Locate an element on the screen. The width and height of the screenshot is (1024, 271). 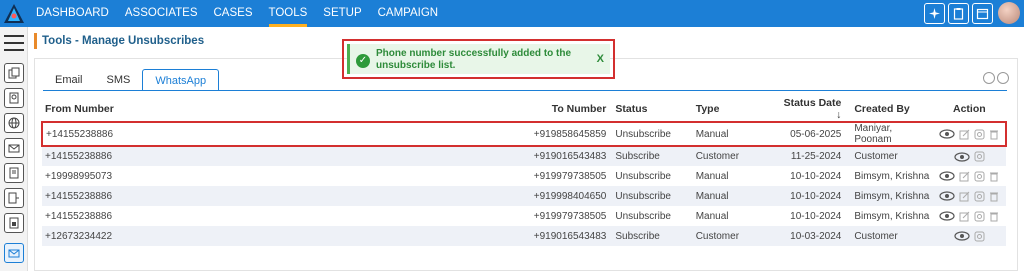
whatsapp-icon is located at coordinates (1003, 78).